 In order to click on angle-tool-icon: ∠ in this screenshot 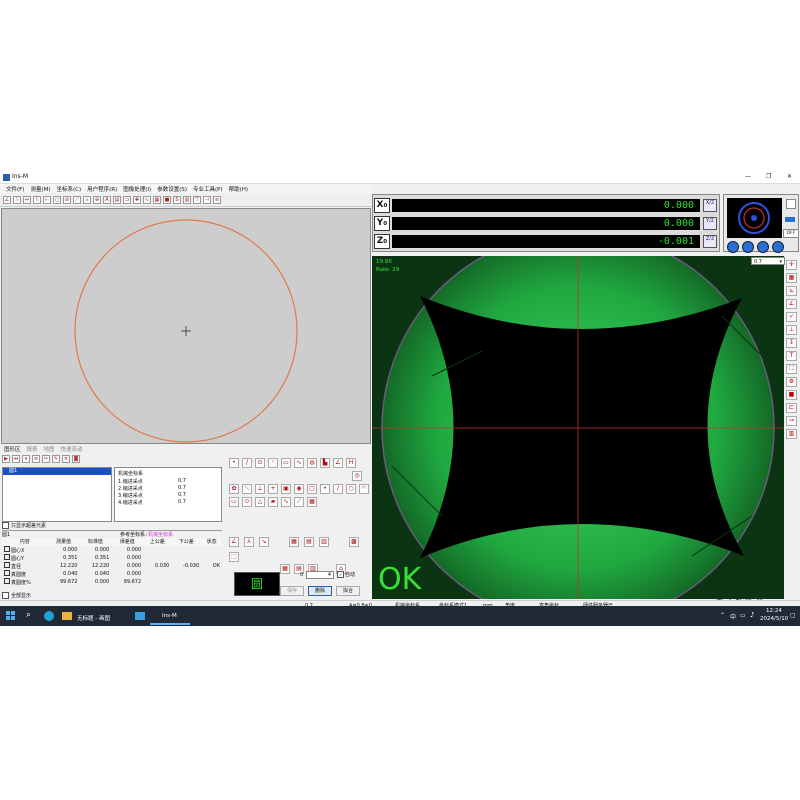, I will do `click(7, 199)`.